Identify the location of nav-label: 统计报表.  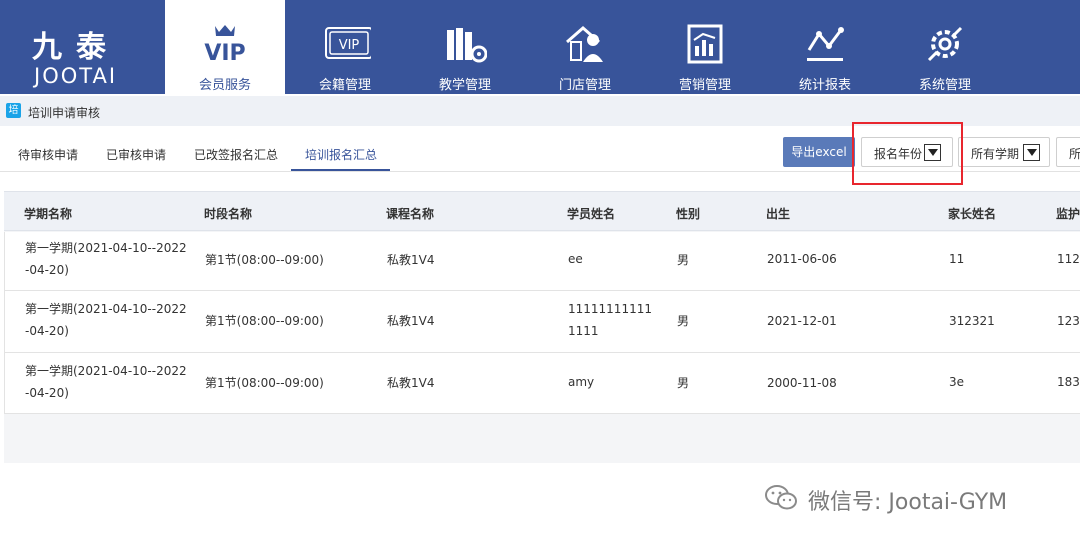
(824, 85).